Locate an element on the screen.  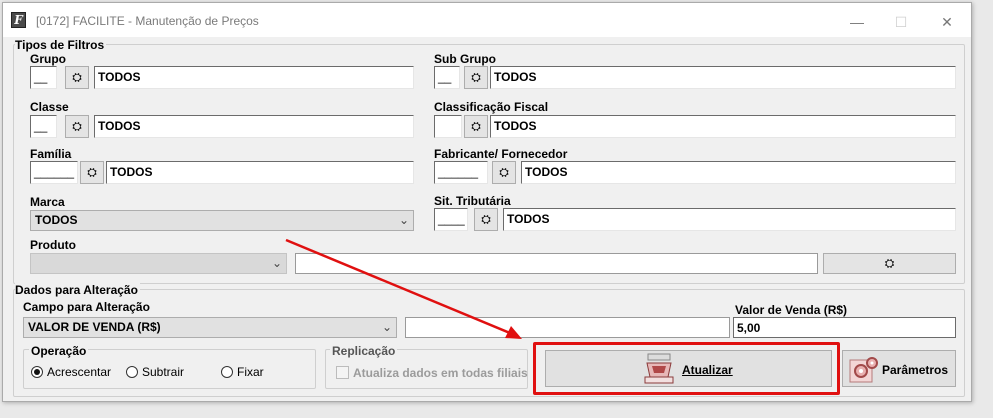
window-title: [0172] FACILITE - Manutenção de Preços is located at coordinates (147, 21).